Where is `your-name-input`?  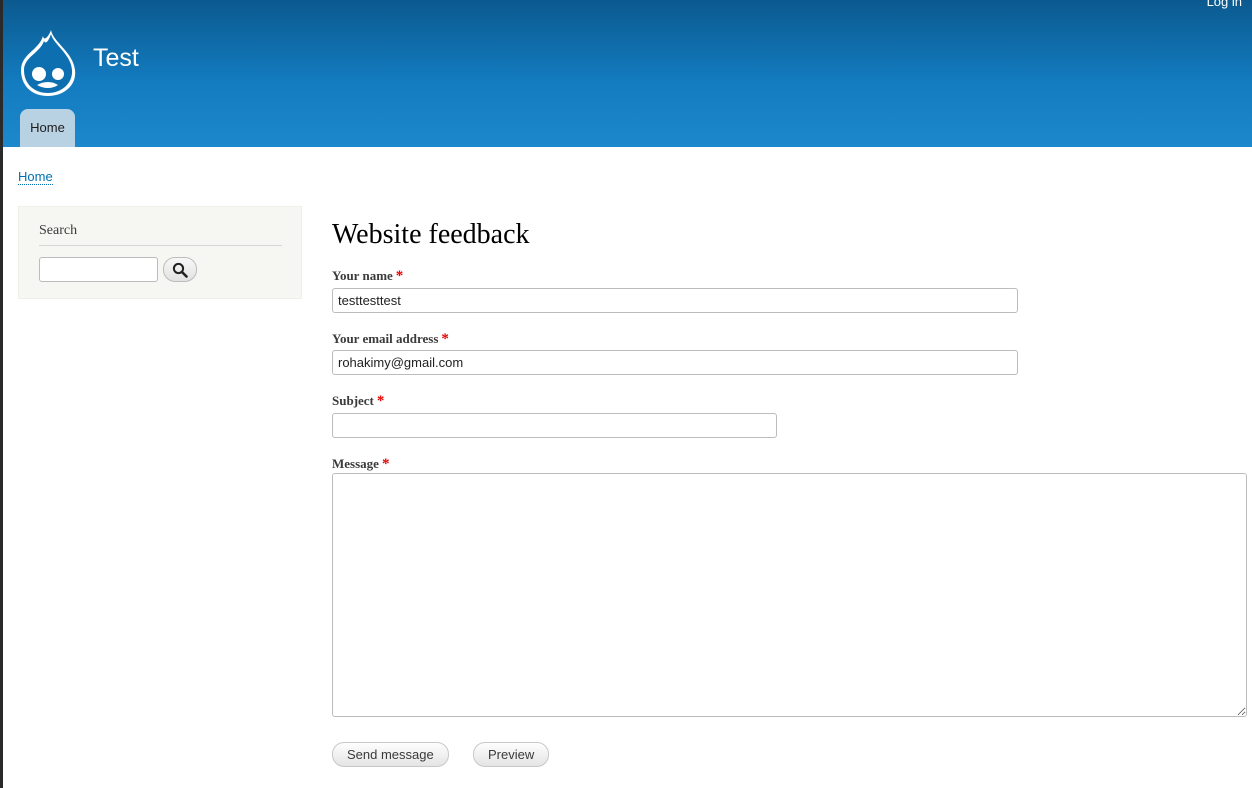 your-name-input is located at coordinates (675, 300).